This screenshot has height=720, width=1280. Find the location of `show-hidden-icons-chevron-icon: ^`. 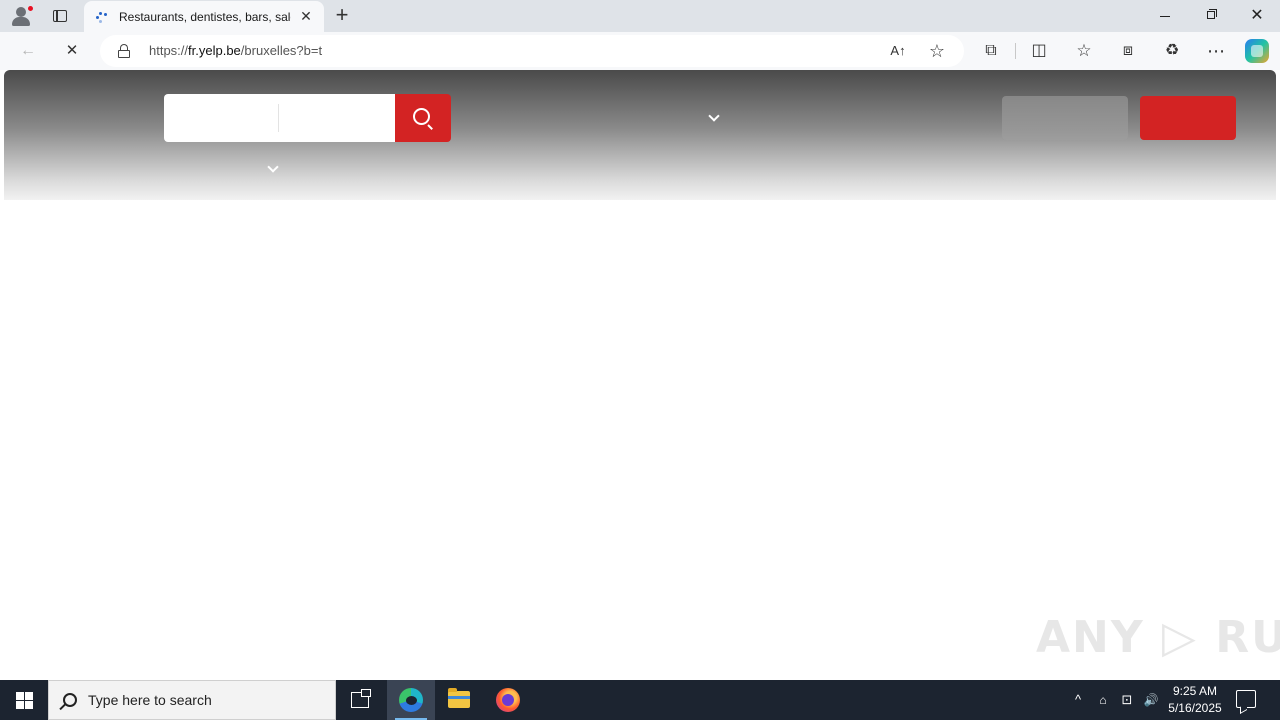

show-hidden-icons-chevron-icon: ^ is located at coordinates (1078, 700).